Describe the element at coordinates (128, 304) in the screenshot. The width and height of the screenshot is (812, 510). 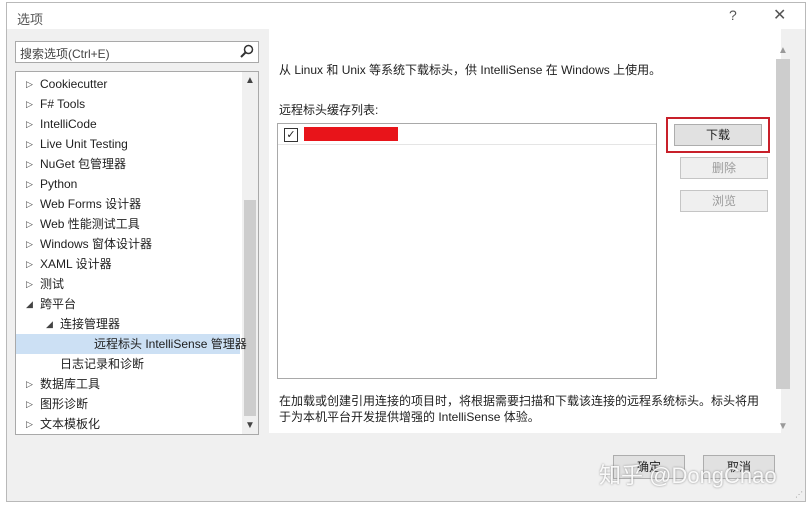
I see `tree-item: ◢ 跨平台` at that location.